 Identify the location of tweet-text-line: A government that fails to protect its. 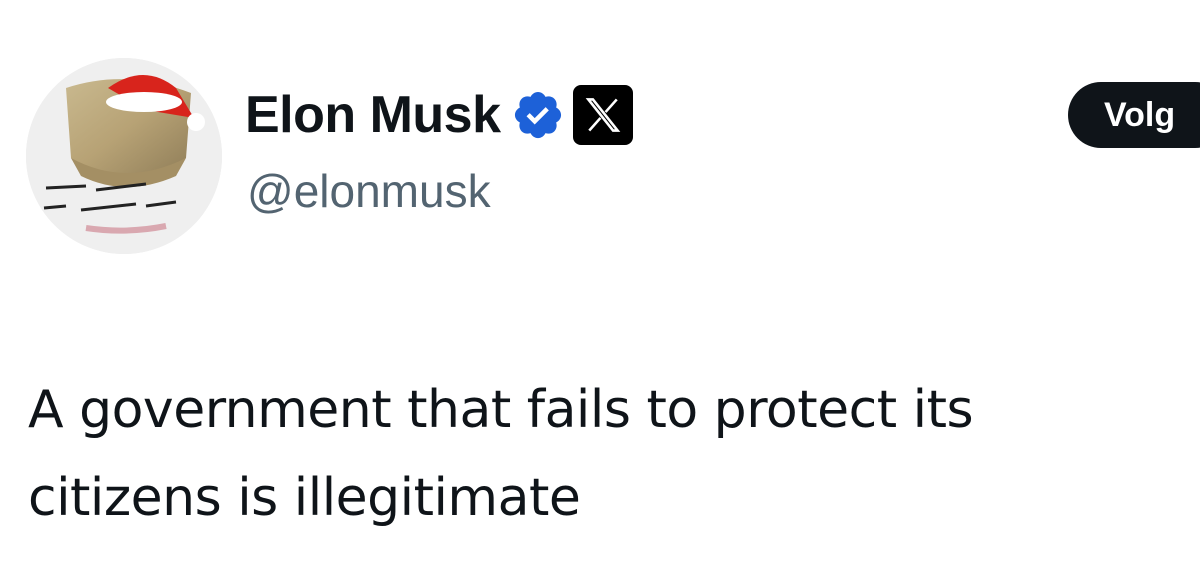
(501, 410).